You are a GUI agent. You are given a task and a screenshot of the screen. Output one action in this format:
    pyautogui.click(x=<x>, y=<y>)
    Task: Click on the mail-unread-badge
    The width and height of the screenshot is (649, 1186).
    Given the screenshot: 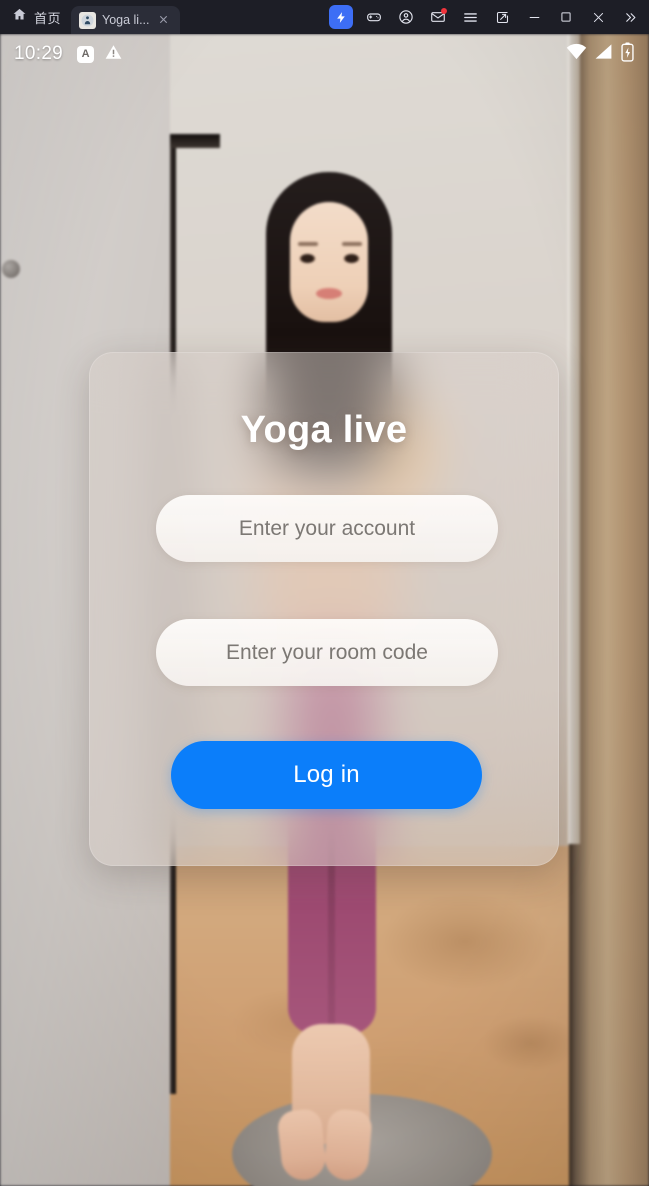 What is the action you would take?
    pyautogui.click(x=444, y=11)
    